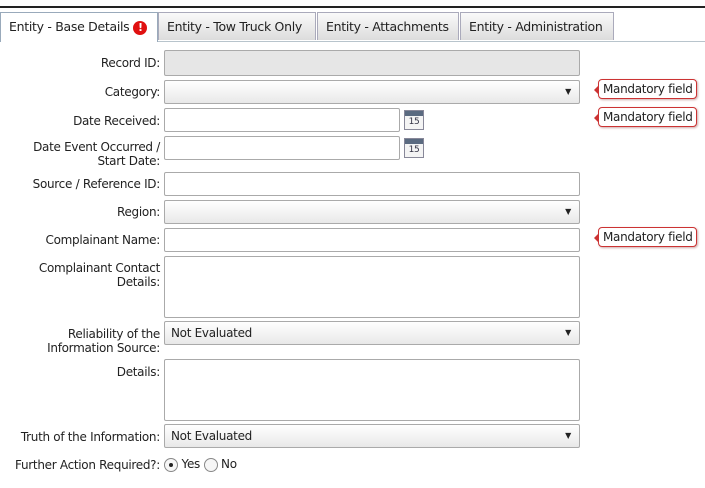  What do you see at coordinates (99, 275) in the screenshot?
I see `complainant-contact-label: Complainant Contact Details:` at bounding box center [99, 275].